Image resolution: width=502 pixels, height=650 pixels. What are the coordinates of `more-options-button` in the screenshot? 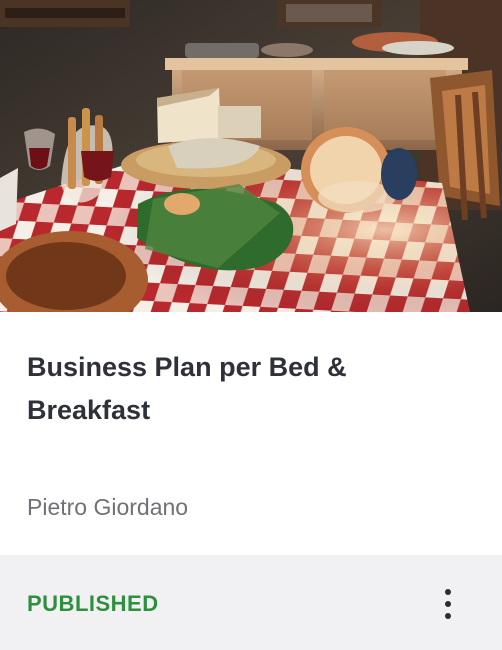 It's located at (448, 604).